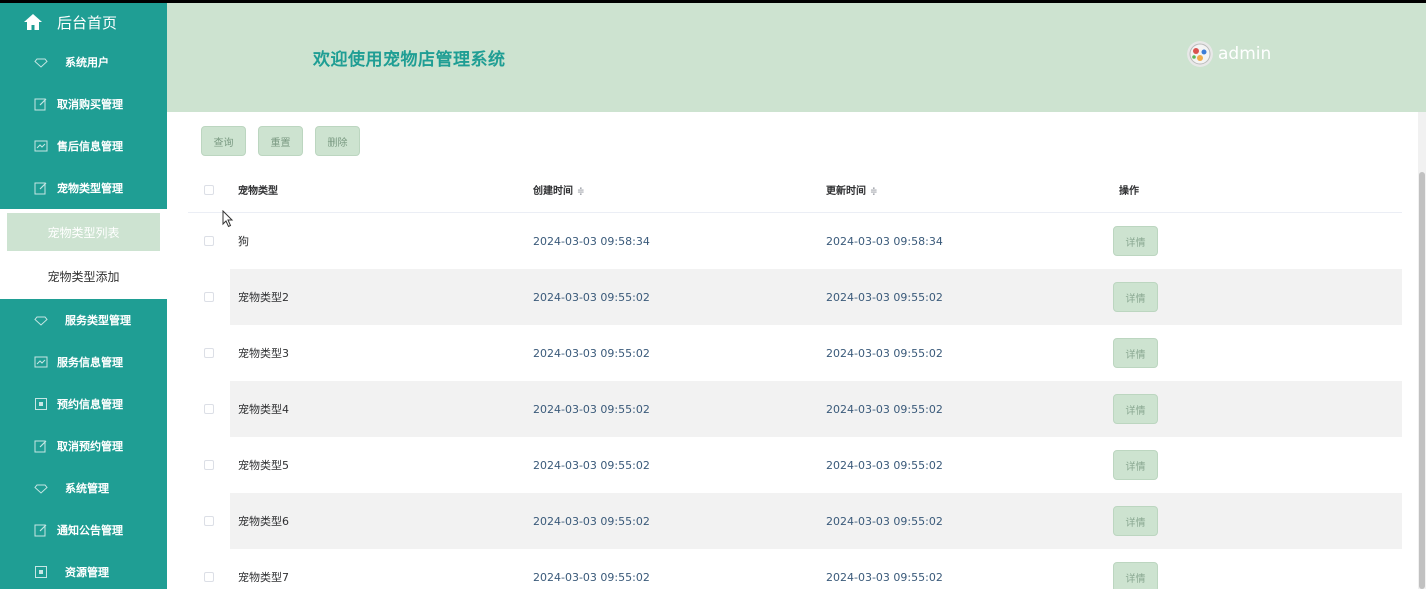 The width and height of the screenshot is (1426, 589). Describe the element at coordinates (90, 446) in the screenshot. I see `sidebar-item-label: 取消预约管理` at that location.